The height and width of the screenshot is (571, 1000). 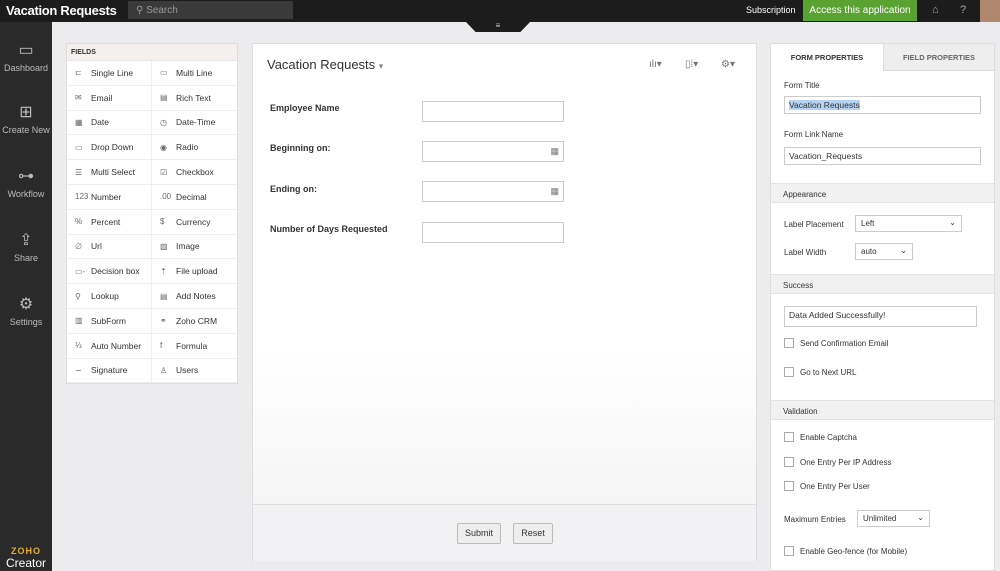 I want to click on field-type-date: ▦ Date, so click(x=109, y=123).